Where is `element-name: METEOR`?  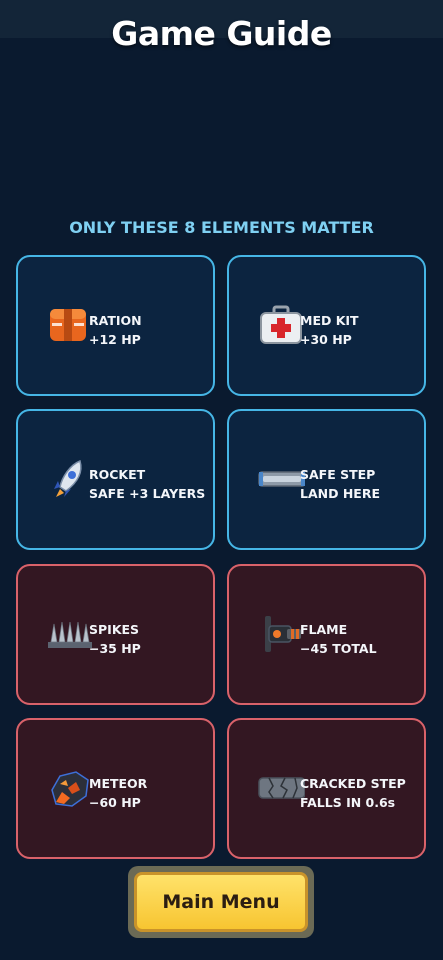
element-name: METEOR is located at coordinates (118, 783).